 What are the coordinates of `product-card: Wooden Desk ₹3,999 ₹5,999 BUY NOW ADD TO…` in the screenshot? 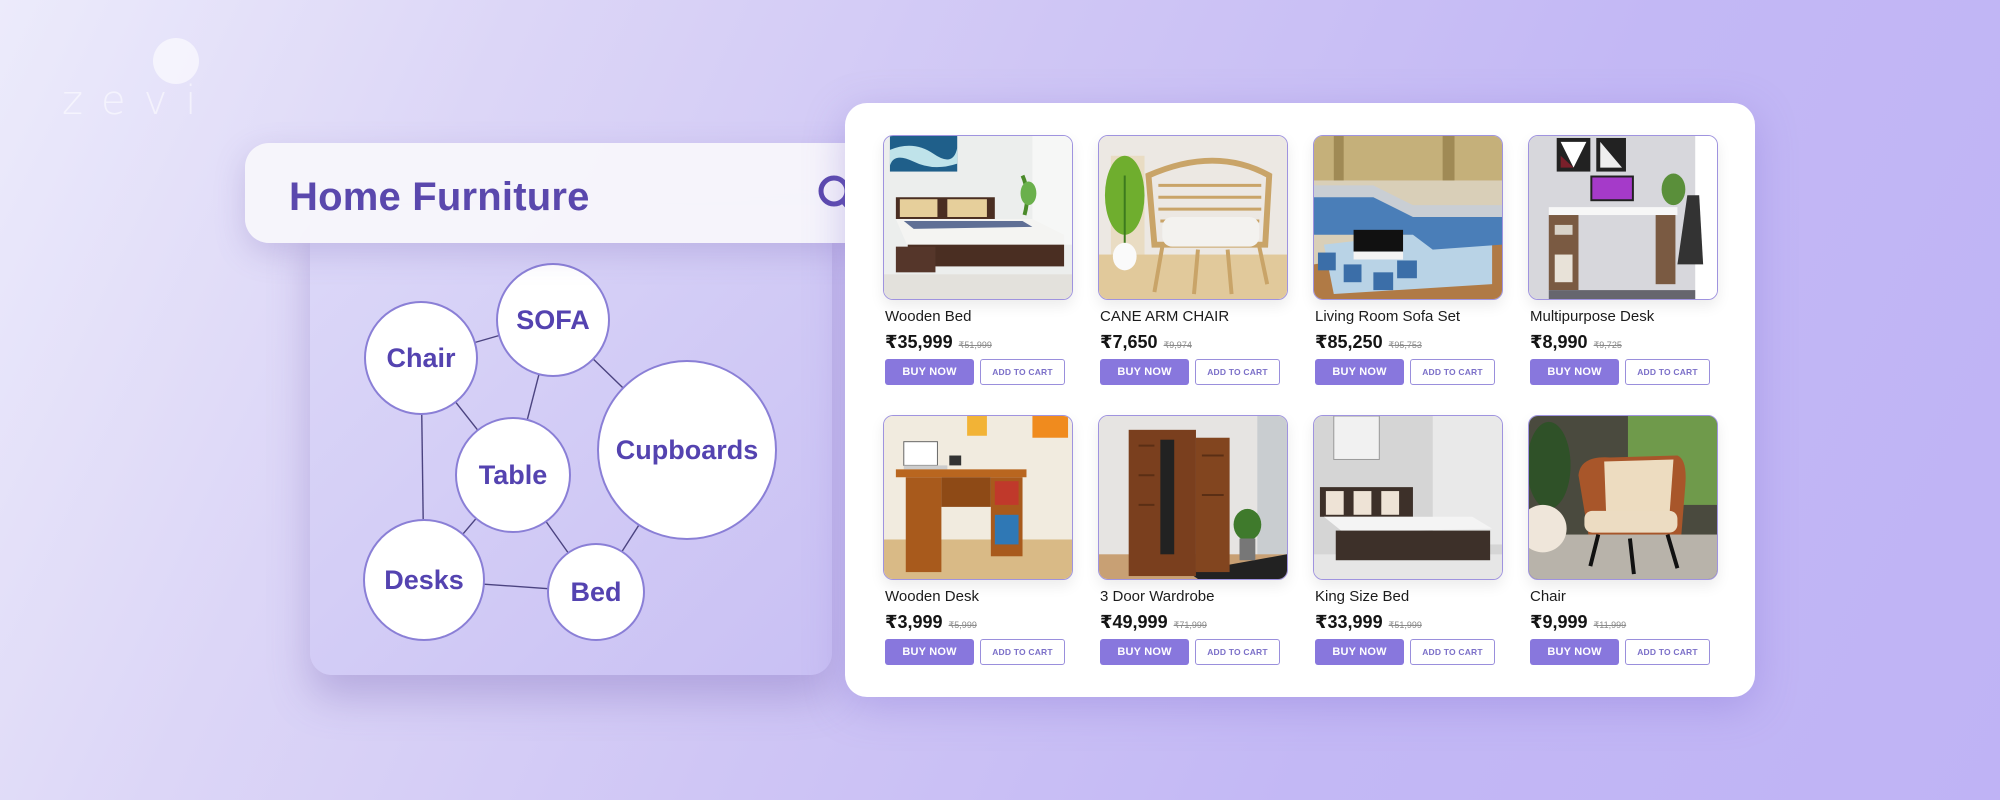 It's located at (979, 540).